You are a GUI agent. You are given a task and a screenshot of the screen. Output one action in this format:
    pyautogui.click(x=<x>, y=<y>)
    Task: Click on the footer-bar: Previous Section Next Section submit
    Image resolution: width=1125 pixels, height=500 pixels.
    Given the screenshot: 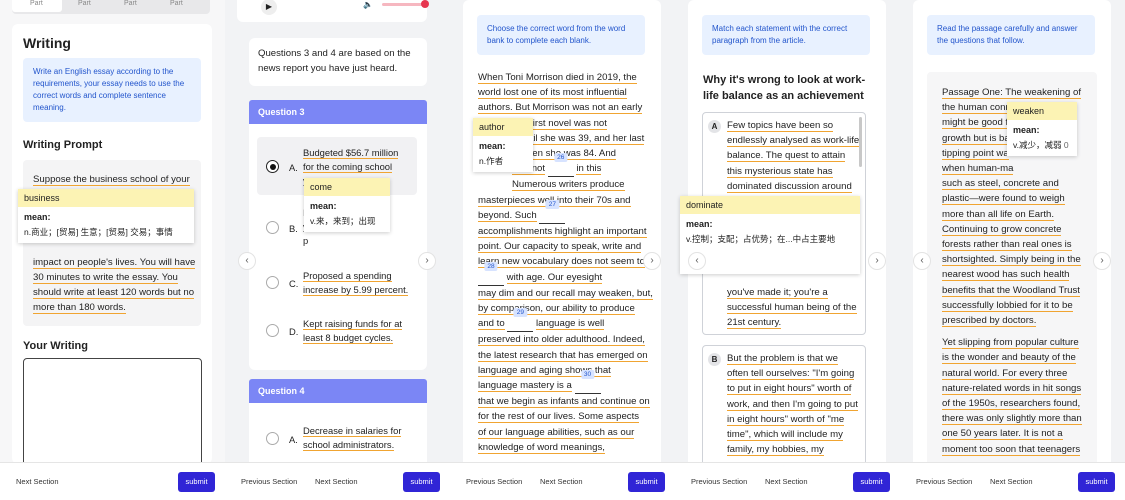 What is the action you would take?
    pyautogui.click(x=787, y=481)
    